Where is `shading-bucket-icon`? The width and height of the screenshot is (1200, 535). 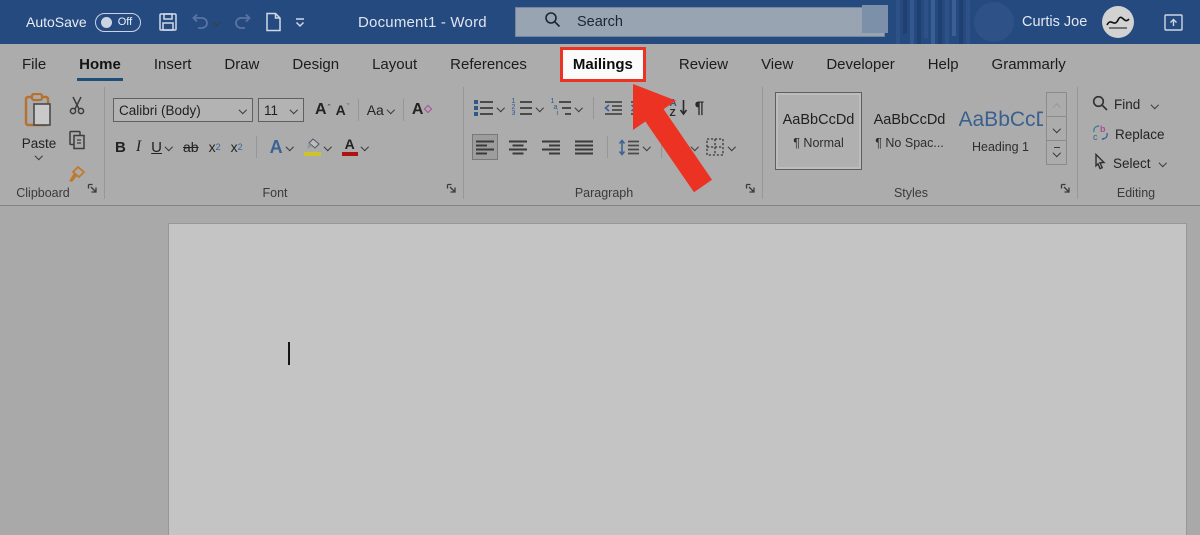
shading-bucket-icon is located at coordinates (680, 147).